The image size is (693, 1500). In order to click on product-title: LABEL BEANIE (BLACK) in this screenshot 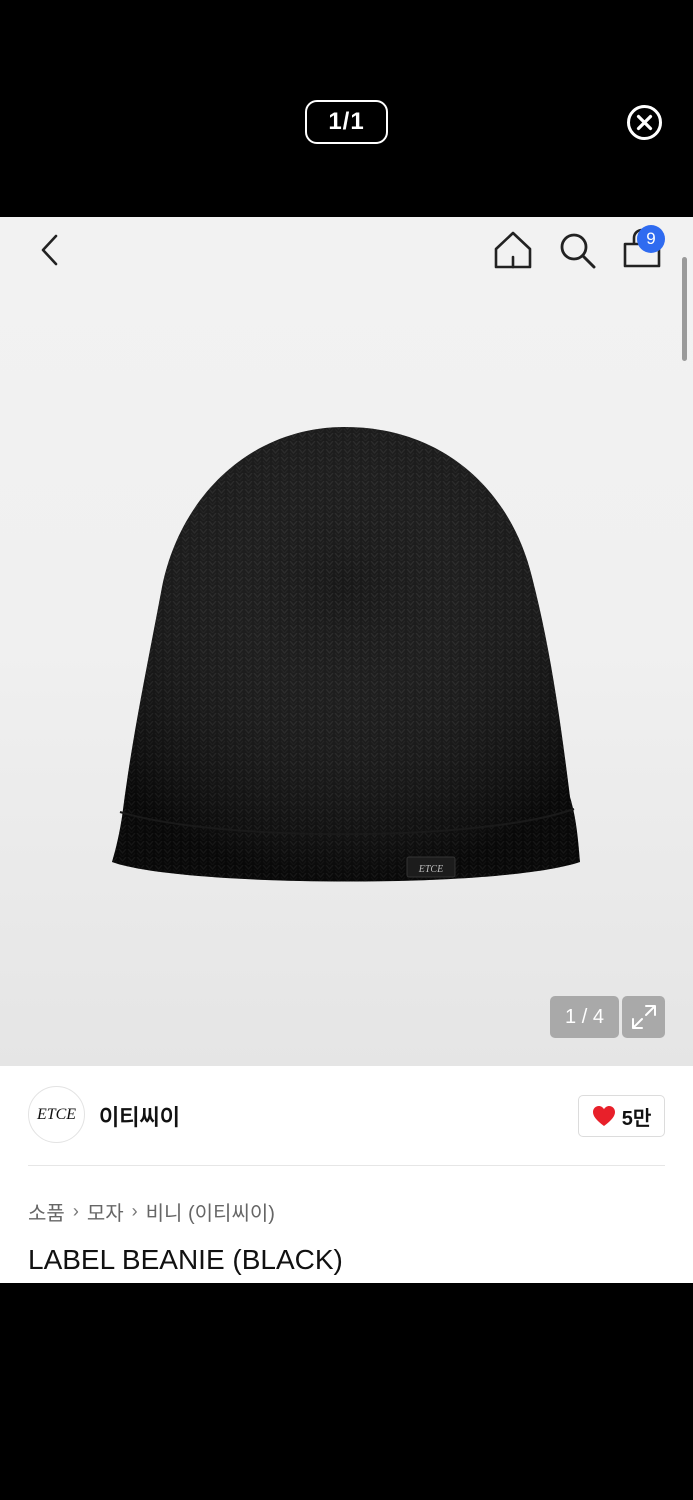, I will do `click(185, 1259)`.